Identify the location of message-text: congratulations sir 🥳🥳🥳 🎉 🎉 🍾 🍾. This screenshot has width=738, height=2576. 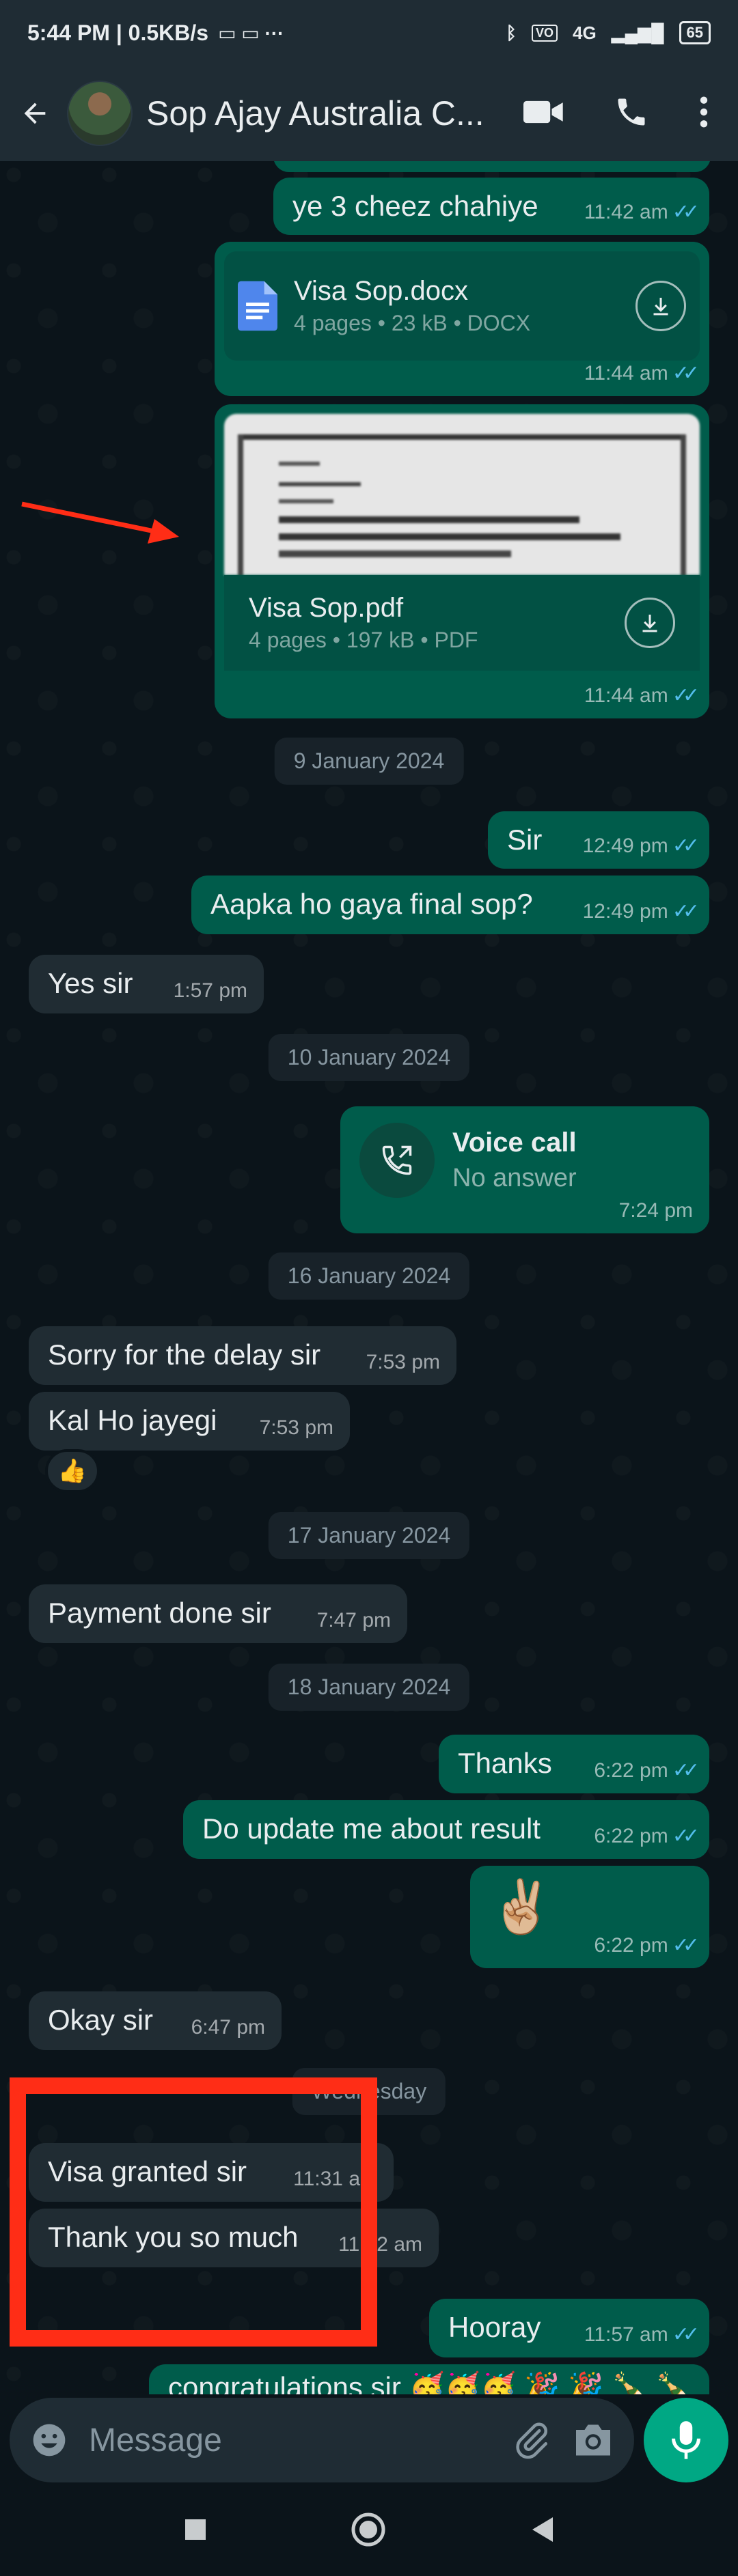
(430, 2382).